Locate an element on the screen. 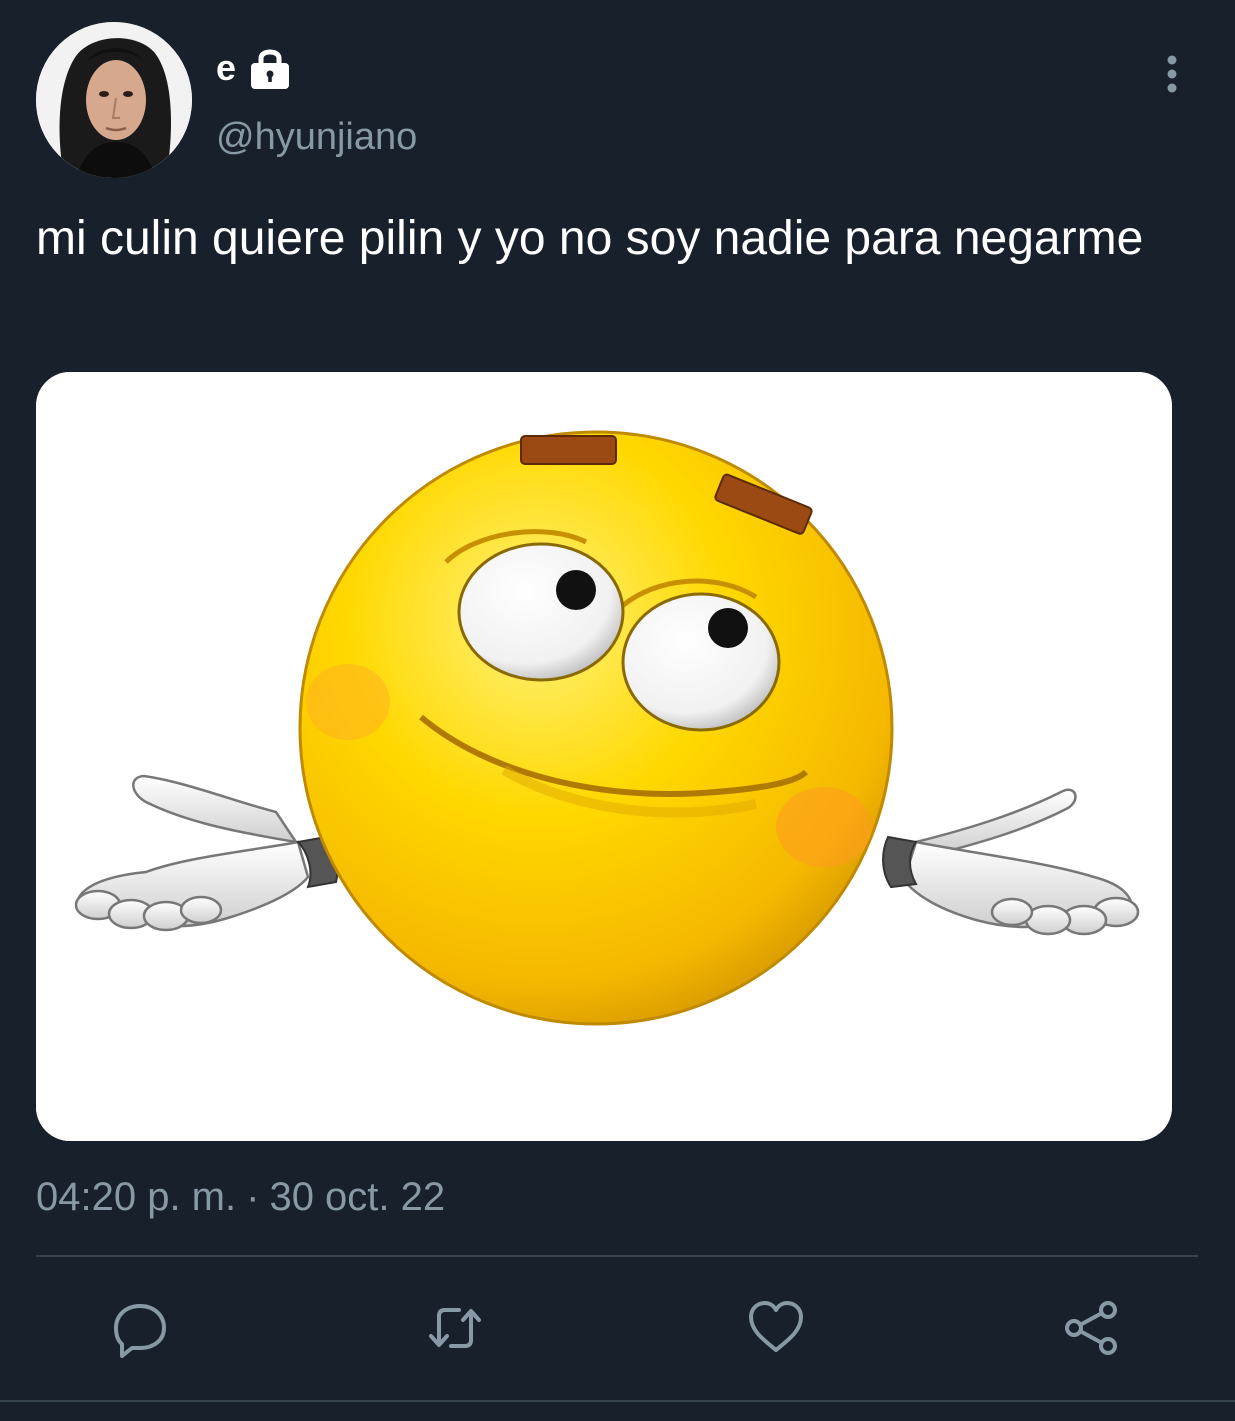 The height and width of the screenshot is (1421, 1235). reply-button is located at coordinates (140, 1328).